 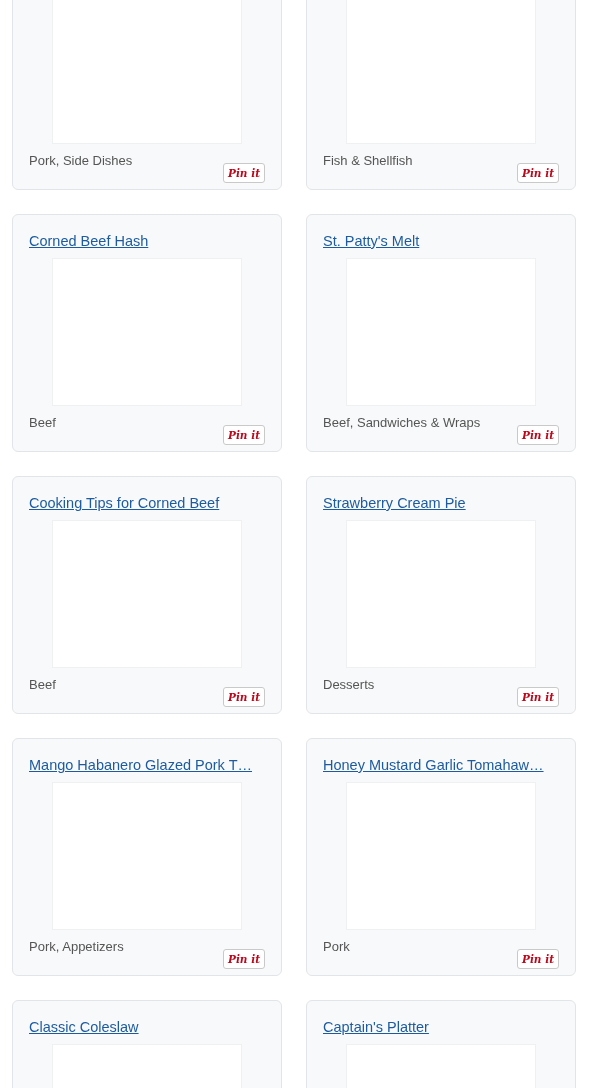 I want to click on recipe-title-link: Captain's Platter, so click(x=376, y=1027).